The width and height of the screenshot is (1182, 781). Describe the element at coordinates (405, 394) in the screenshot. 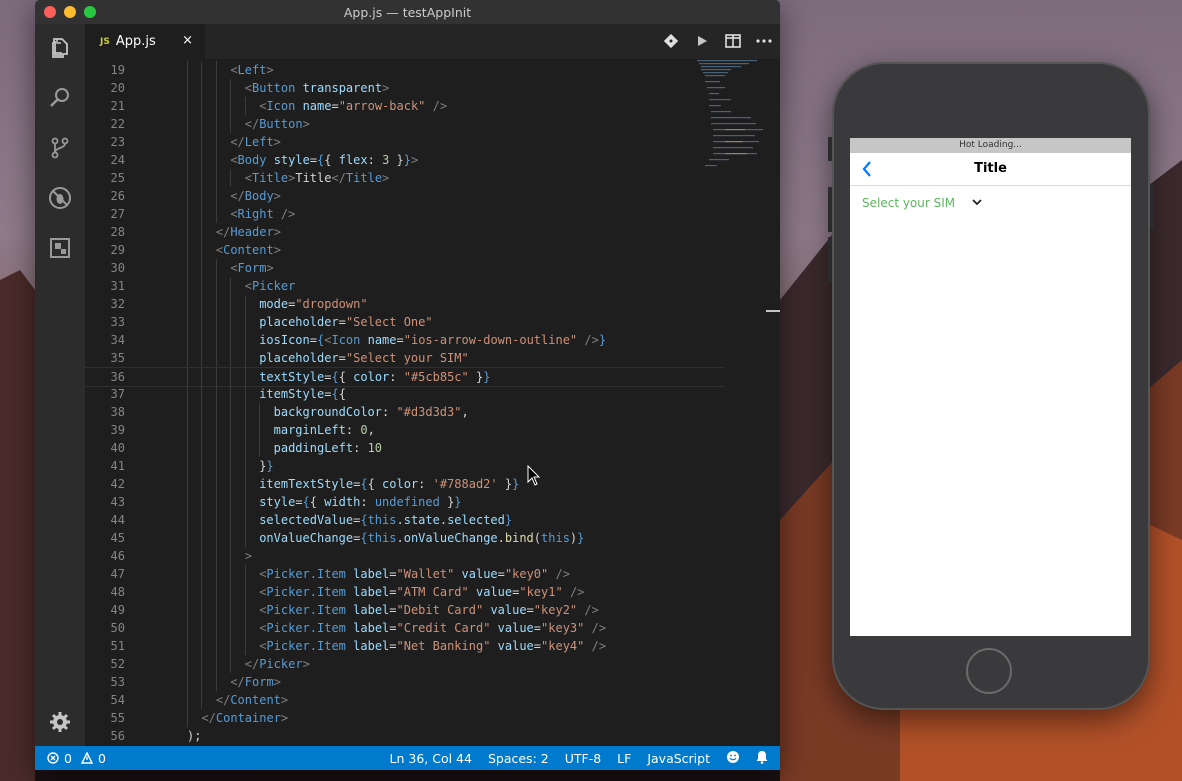

I see `code-line: 37 itemStyle={{` at that location.